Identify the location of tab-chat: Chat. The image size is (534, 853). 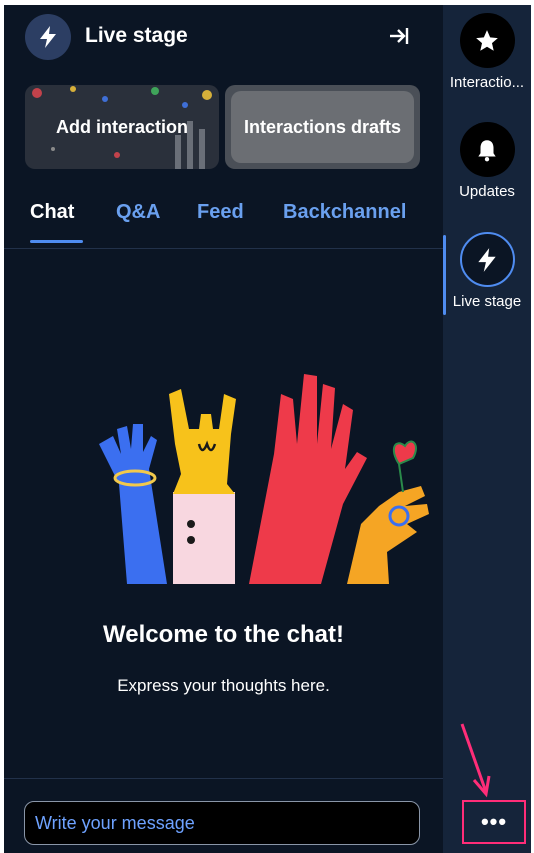
(52, 212).